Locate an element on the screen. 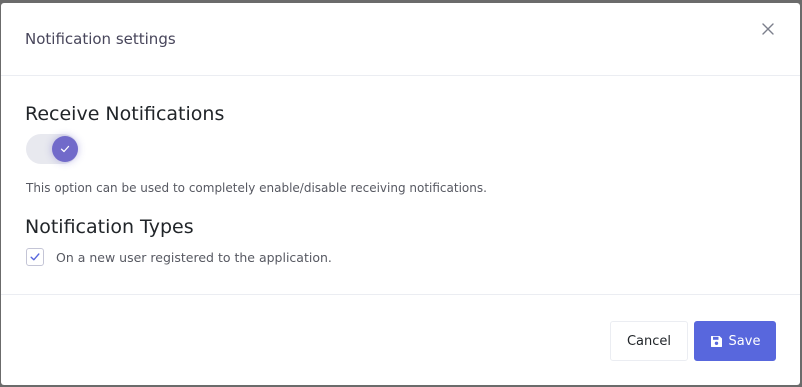 The height and width of the screenshot is (387, 802). close-button is located at coordinates (768, 29).